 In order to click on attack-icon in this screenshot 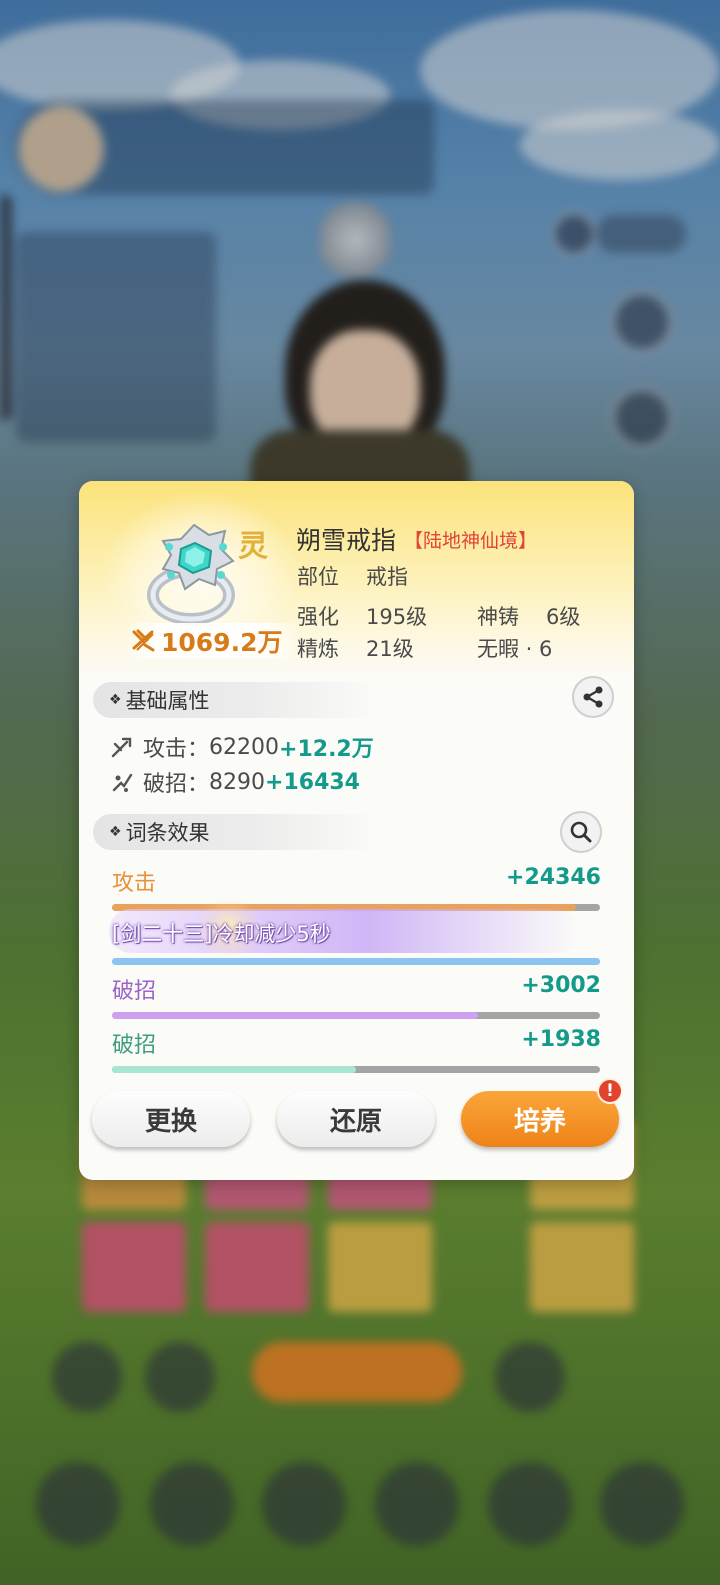, I will do `click(121, 747)`.